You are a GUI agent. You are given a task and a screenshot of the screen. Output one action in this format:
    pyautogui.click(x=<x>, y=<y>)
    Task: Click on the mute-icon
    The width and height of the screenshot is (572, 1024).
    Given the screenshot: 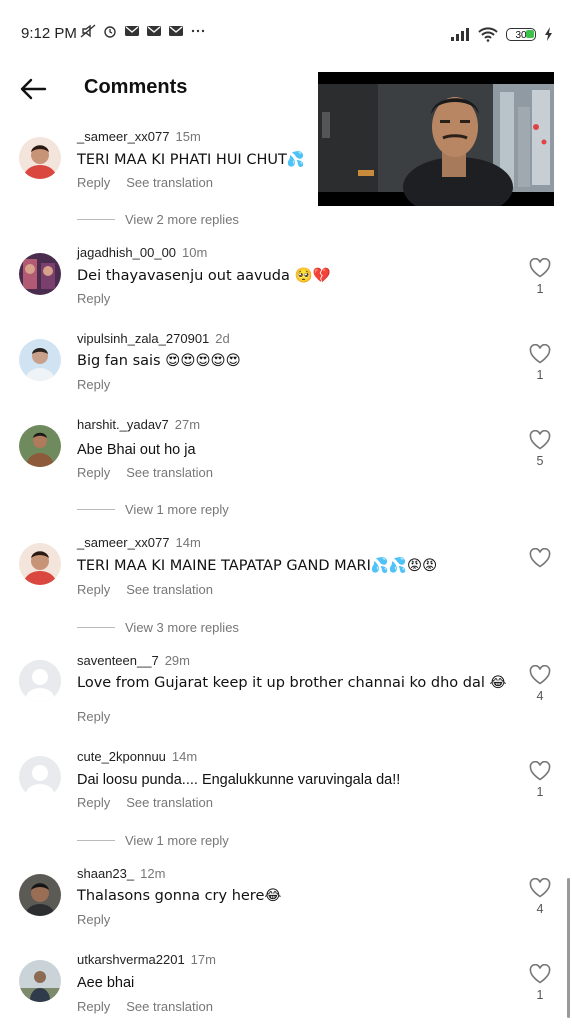 What is the action you would take?
    pyautogui.click(x=88, y=31)
    